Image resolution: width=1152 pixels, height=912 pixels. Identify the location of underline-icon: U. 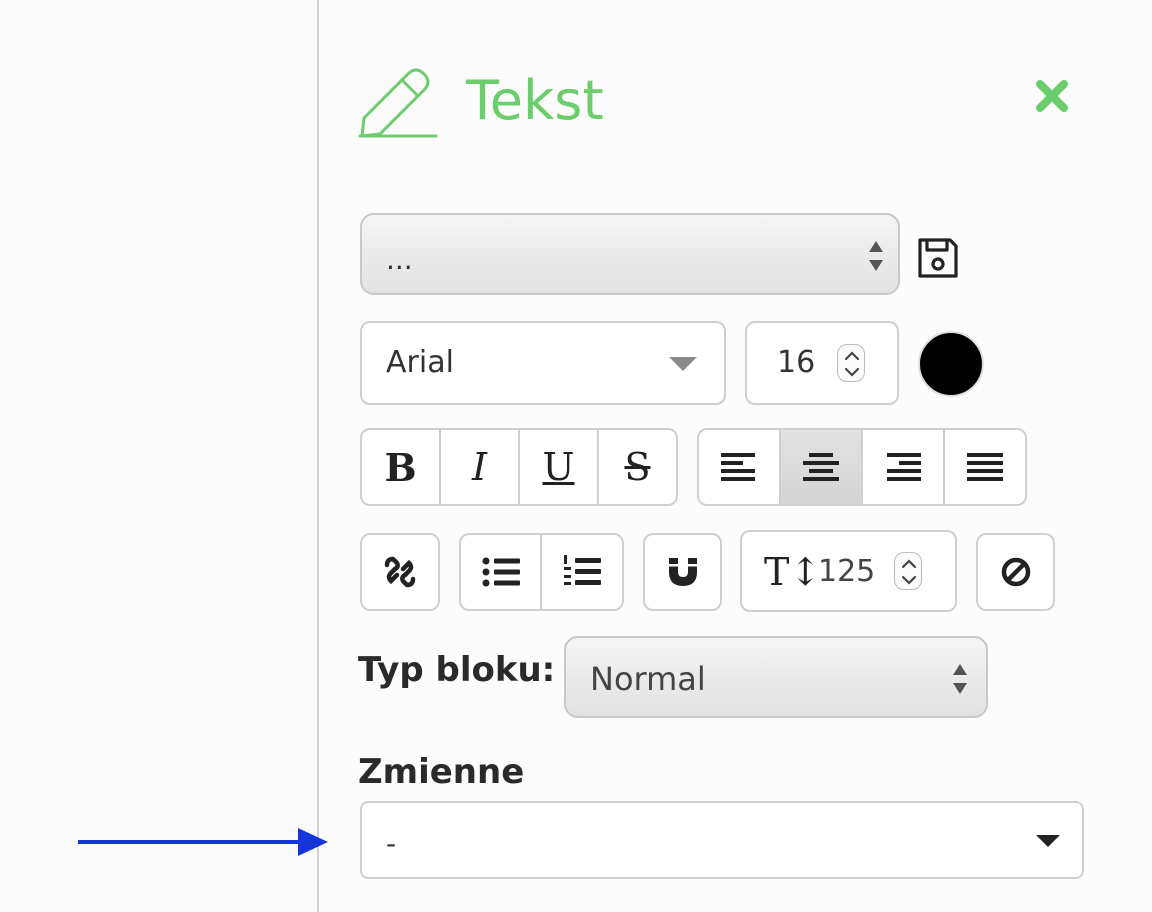
(558, 467).